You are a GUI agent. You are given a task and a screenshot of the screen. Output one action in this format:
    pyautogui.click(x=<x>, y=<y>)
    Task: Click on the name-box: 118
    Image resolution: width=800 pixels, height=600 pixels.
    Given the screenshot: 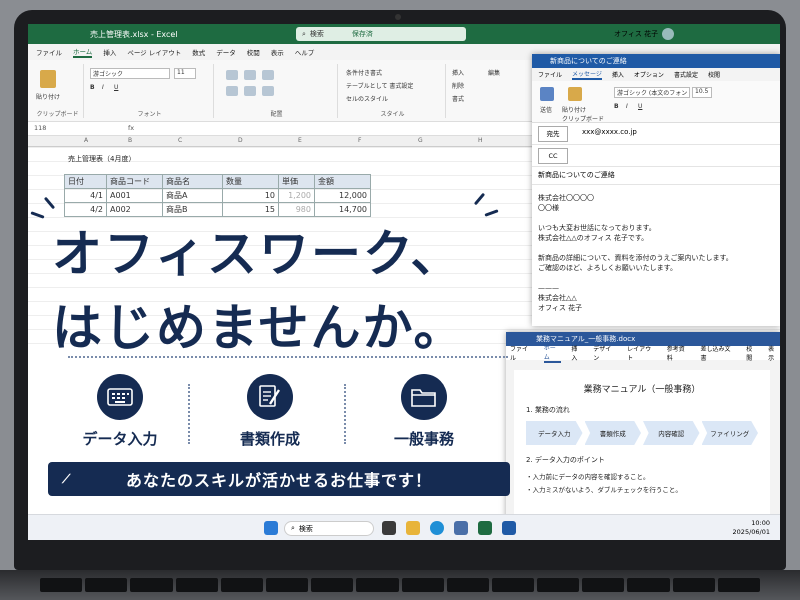 What is the action you would take?
    pyautogui.click(x=40, y=128)
    